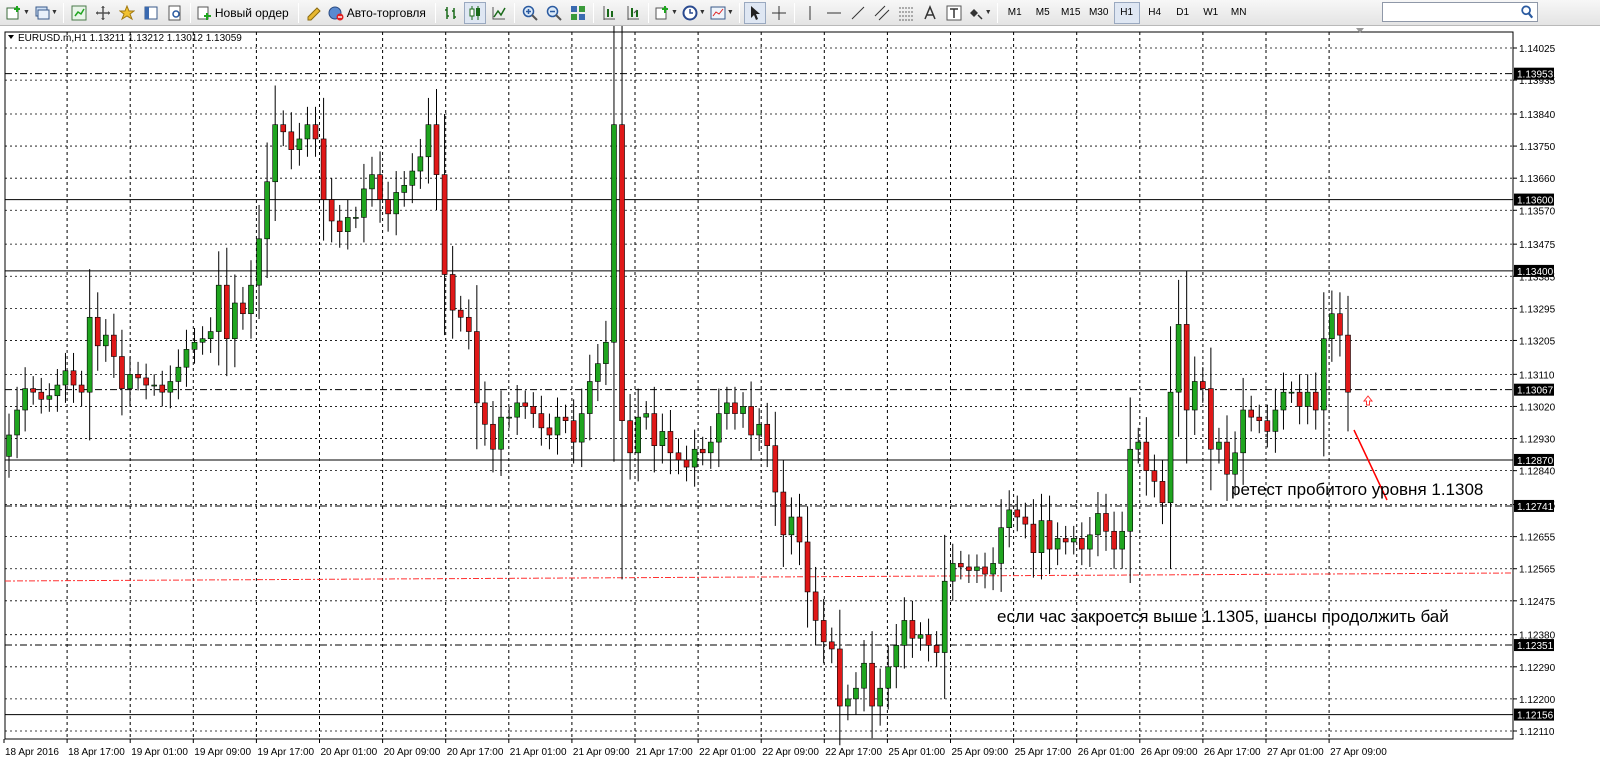 The height and width of the screenshot is (772, 1600). Describe the element at coordinates (1043, 13) in the screenshot. I see `timeframe-m5-button: M5` at that location.